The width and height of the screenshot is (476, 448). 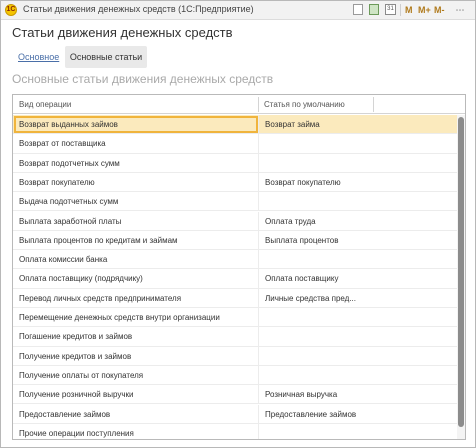 What do you see at coordinates (390, 9) in the screenshot?
I see `calendar-icon: 31` at bounding box center [390, 9].